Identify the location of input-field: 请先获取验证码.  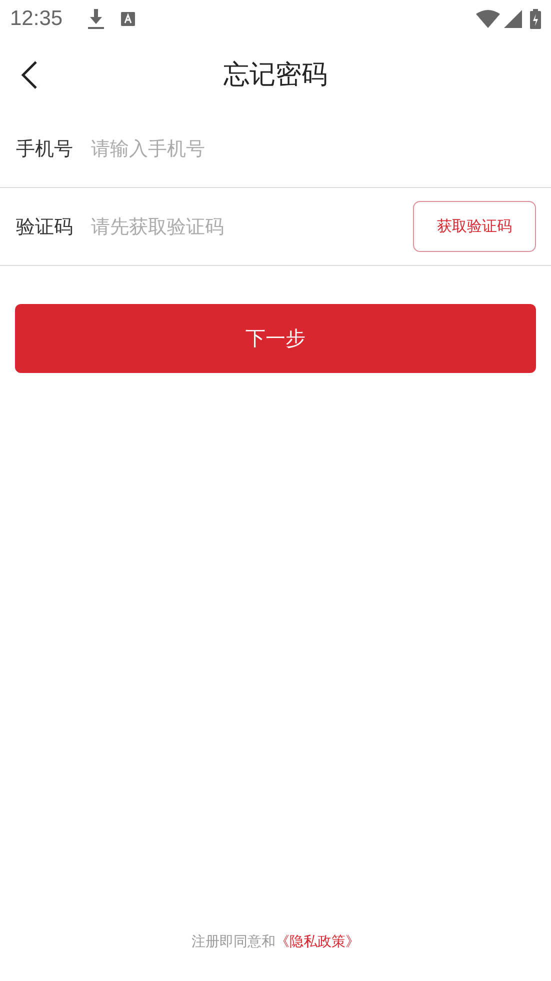
(252, 227).